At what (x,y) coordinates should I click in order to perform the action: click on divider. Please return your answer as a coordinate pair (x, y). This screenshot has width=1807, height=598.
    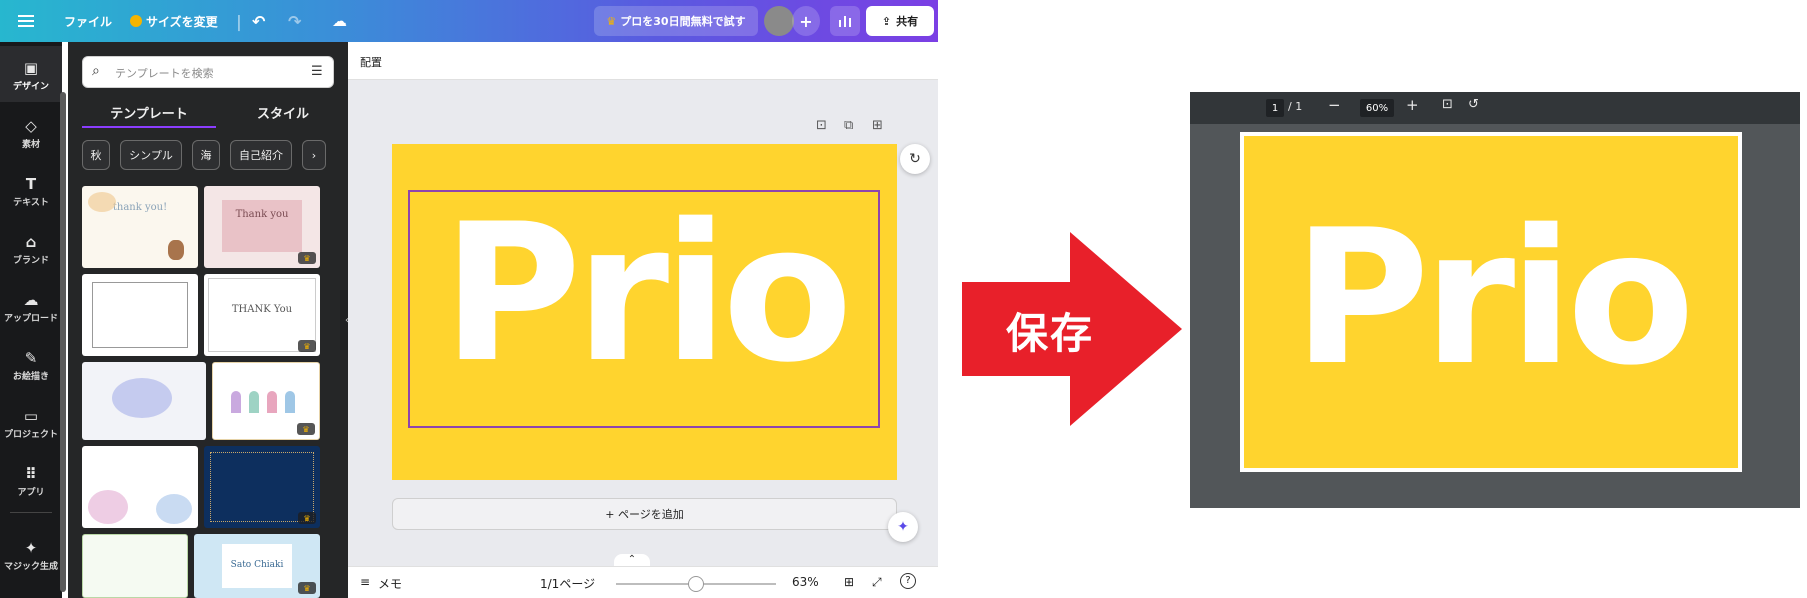
    Looking at the image, I should click on (31, 512).